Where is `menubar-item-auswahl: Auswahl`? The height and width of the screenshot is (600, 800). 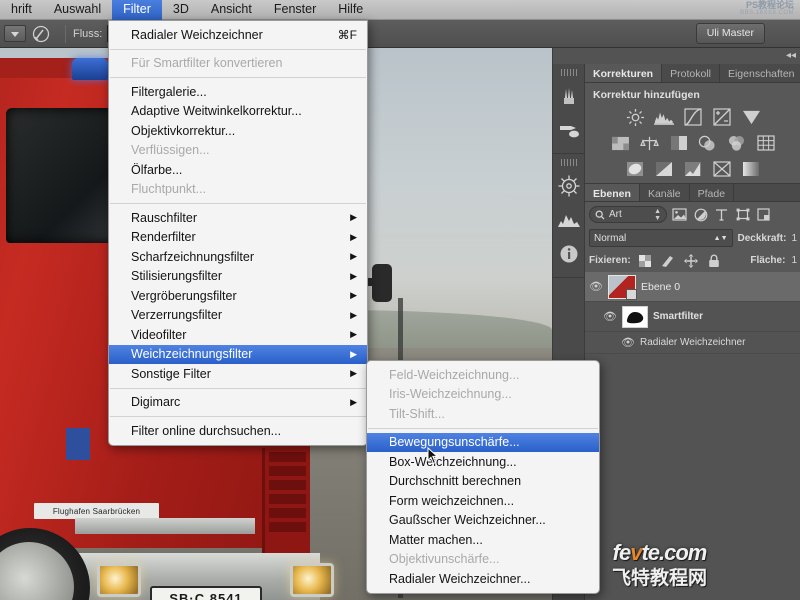 menubar-item-auswahl: Auswahl is located at coordinates (77, 10).